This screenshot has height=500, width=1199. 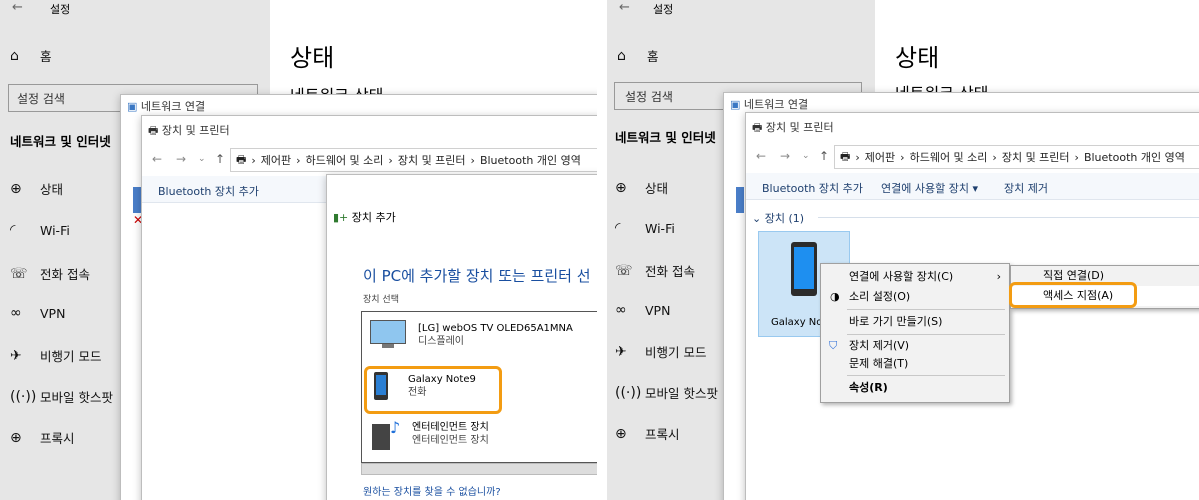 I want to click on menu-item-create-shortcut: 바로 가기 만들기(S), so click(x=915, y=322).